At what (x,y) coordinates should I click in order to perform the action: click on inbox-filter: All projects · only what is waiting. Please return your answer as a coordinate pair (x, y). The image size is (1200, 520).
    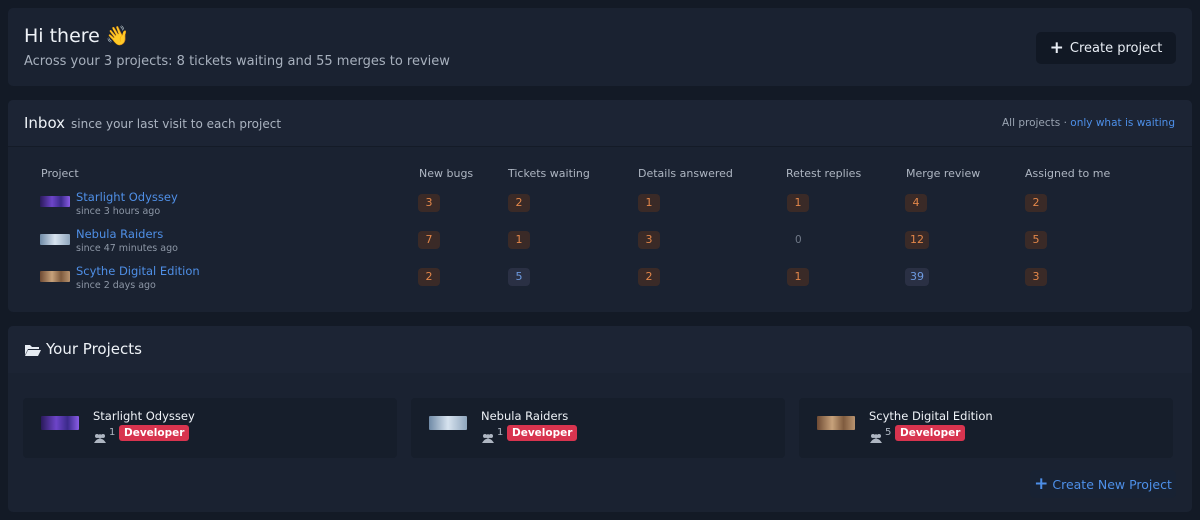
    Looking at the image, I should click on (1088, 123).